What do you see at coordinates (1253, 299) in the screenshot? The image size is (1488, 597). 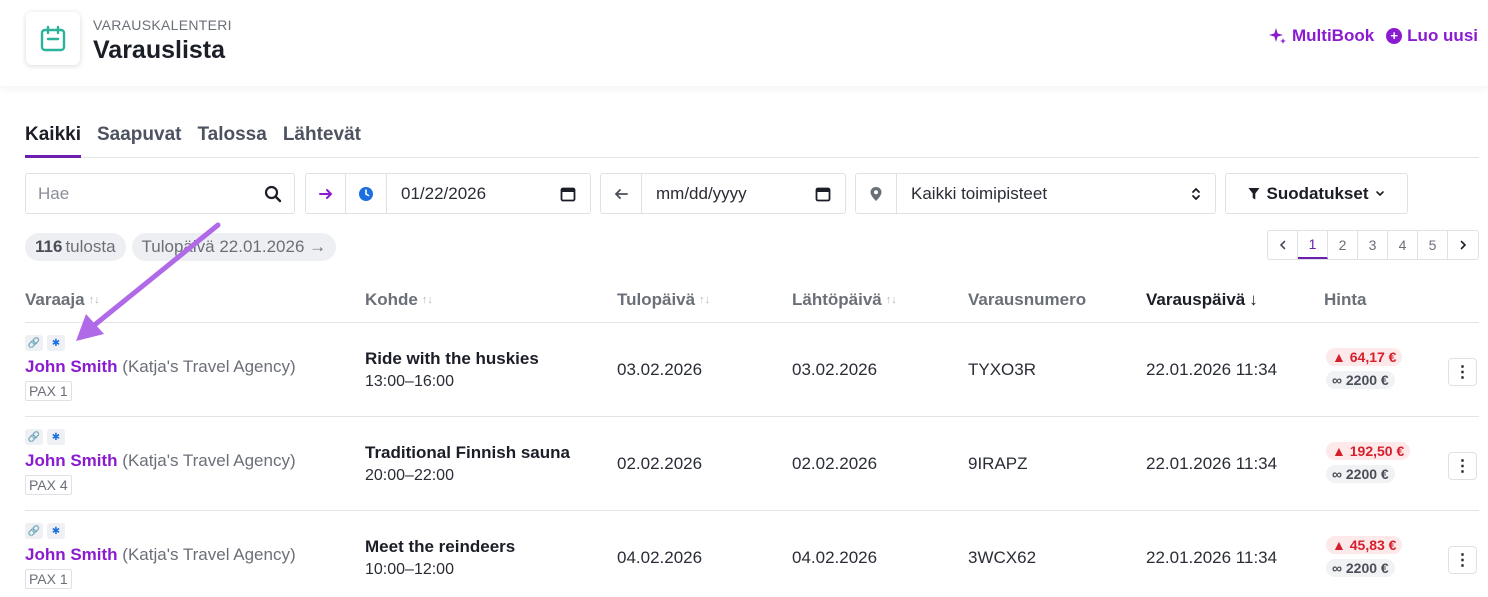 I see `sort-desc-icon: ↓` at bounding box center [1253, 299].